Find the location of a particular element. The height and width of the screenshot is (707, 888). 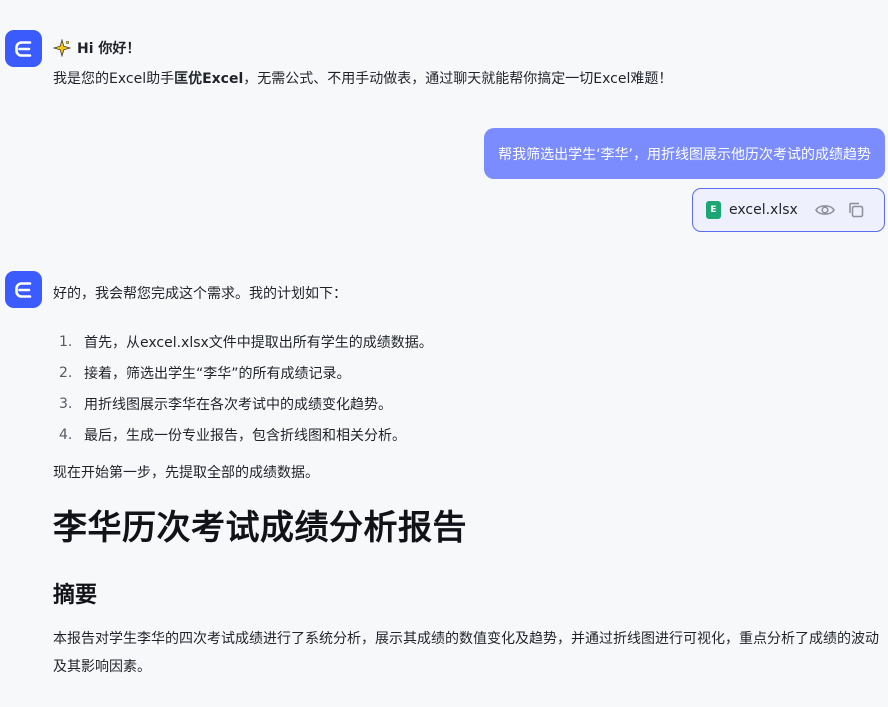

excel-file-icon: E is located at coordinates (713, 210).